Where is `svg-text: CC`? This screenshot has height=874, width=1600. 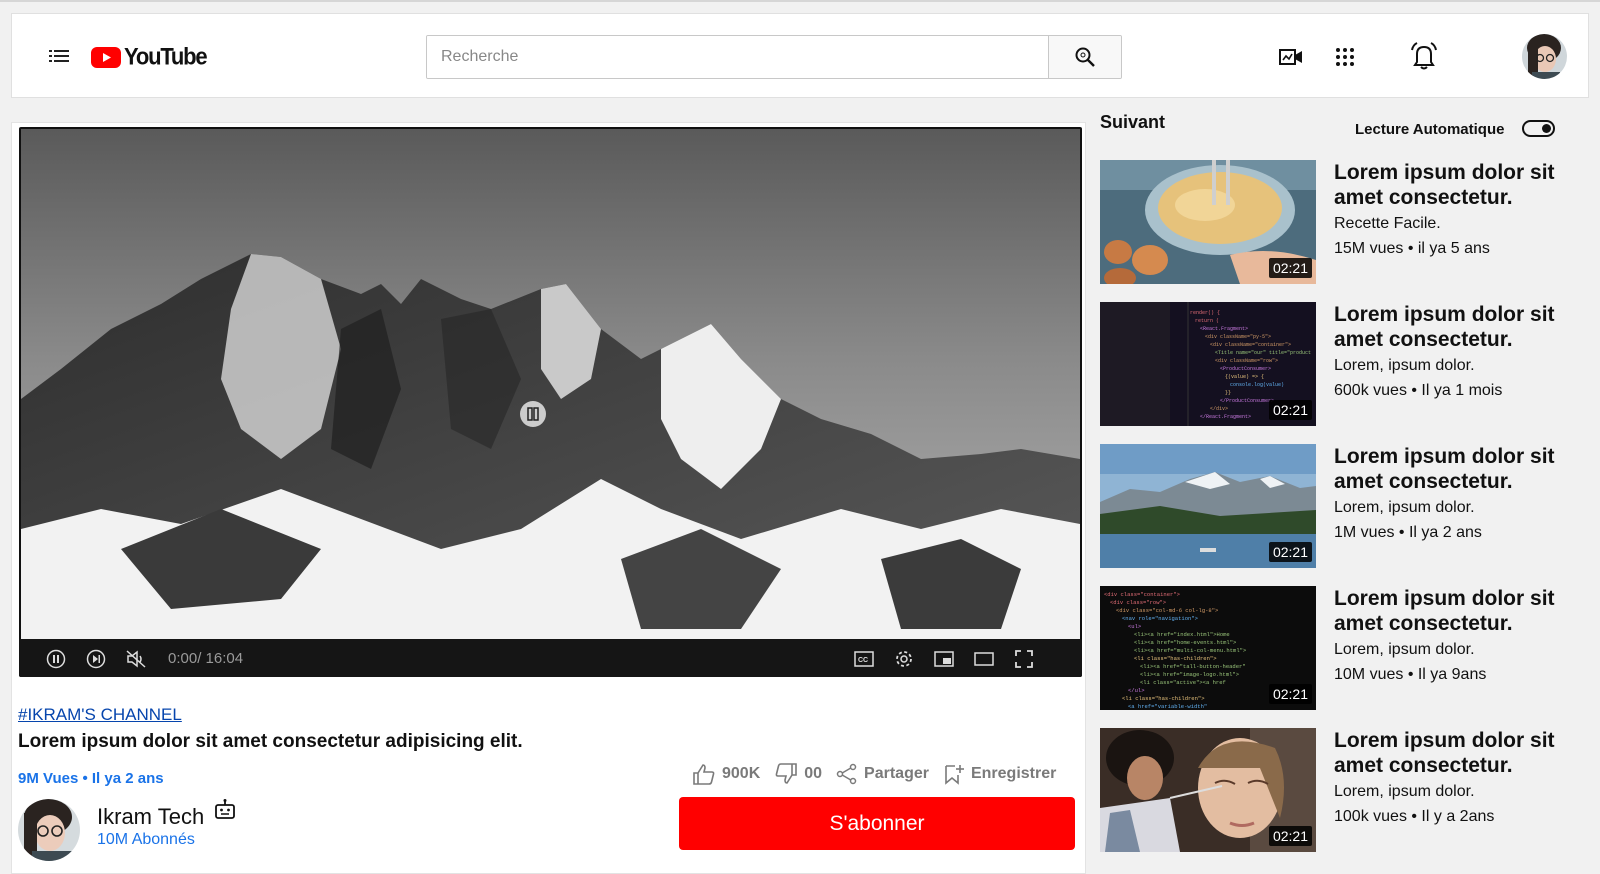
svg-text: CC is located at coordinates (863, 660).